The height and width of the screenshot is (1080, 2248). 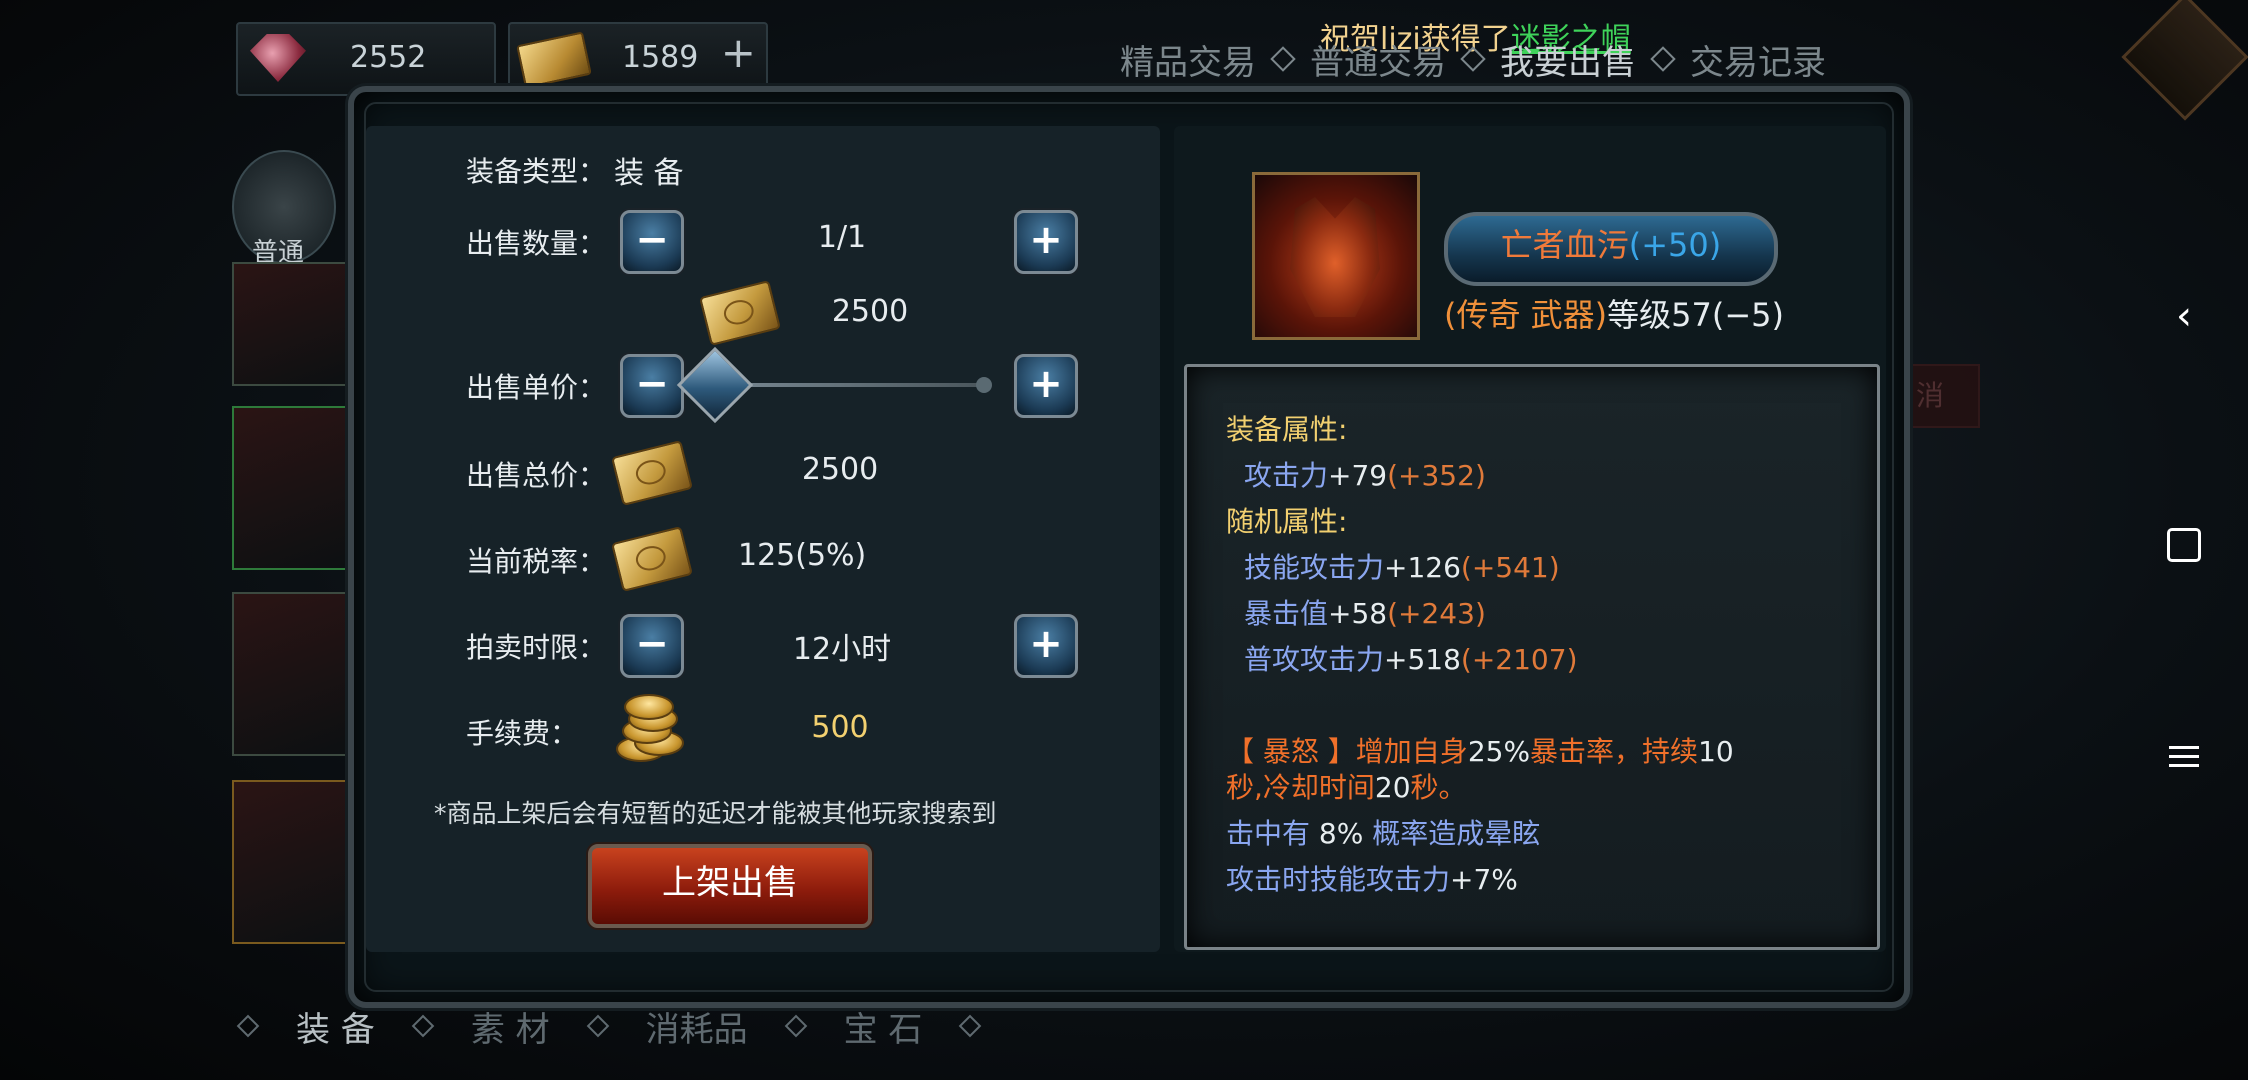 I want to click on type-label: 装备类型：, so click(x=536, y=171).